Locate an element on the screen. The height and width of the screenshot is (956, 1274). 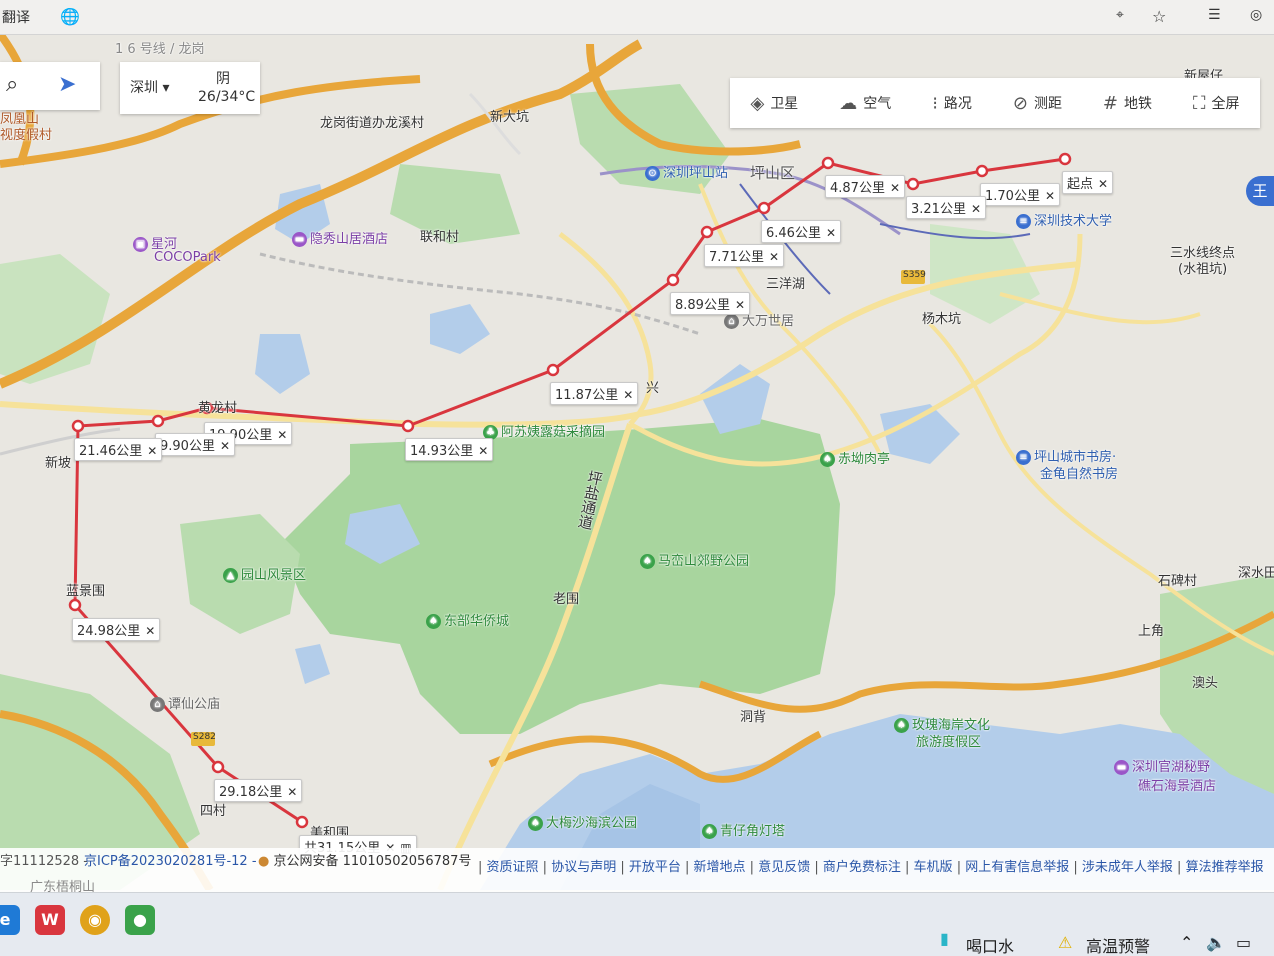
distance-label: 9.90公里 ✕ is located at coordinates (195, 444).